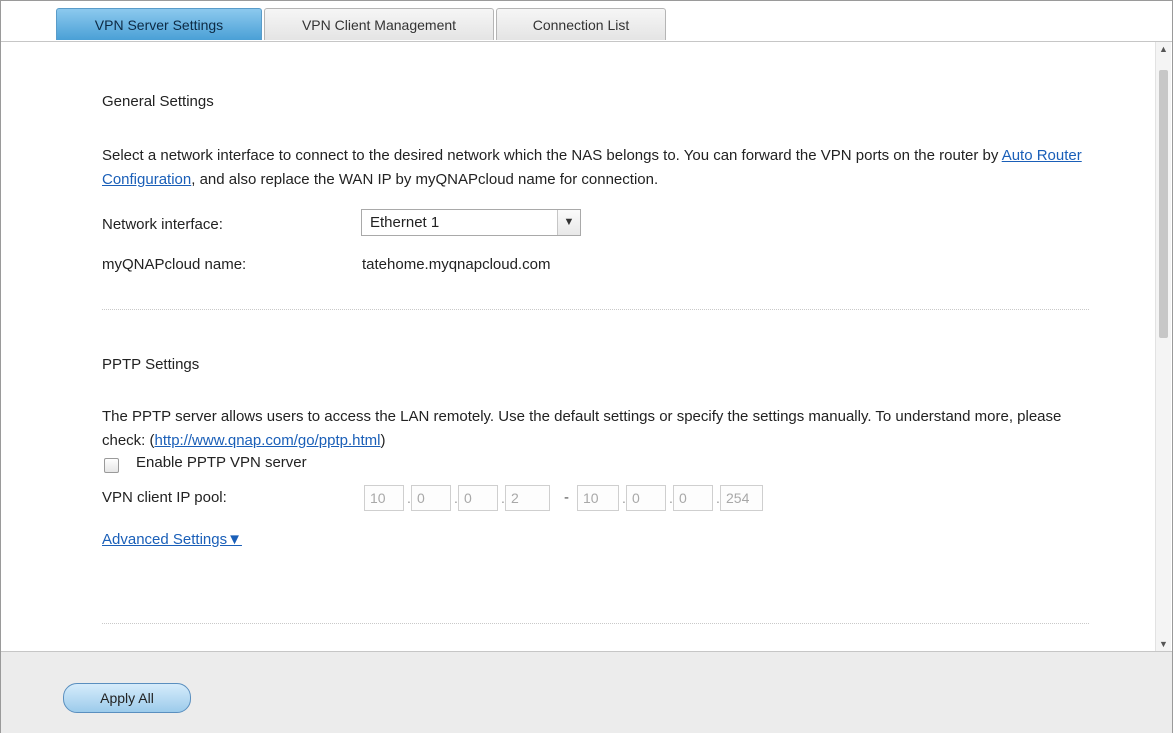  I want to click on network-interface-label: Network interface:, so click(162, 224).